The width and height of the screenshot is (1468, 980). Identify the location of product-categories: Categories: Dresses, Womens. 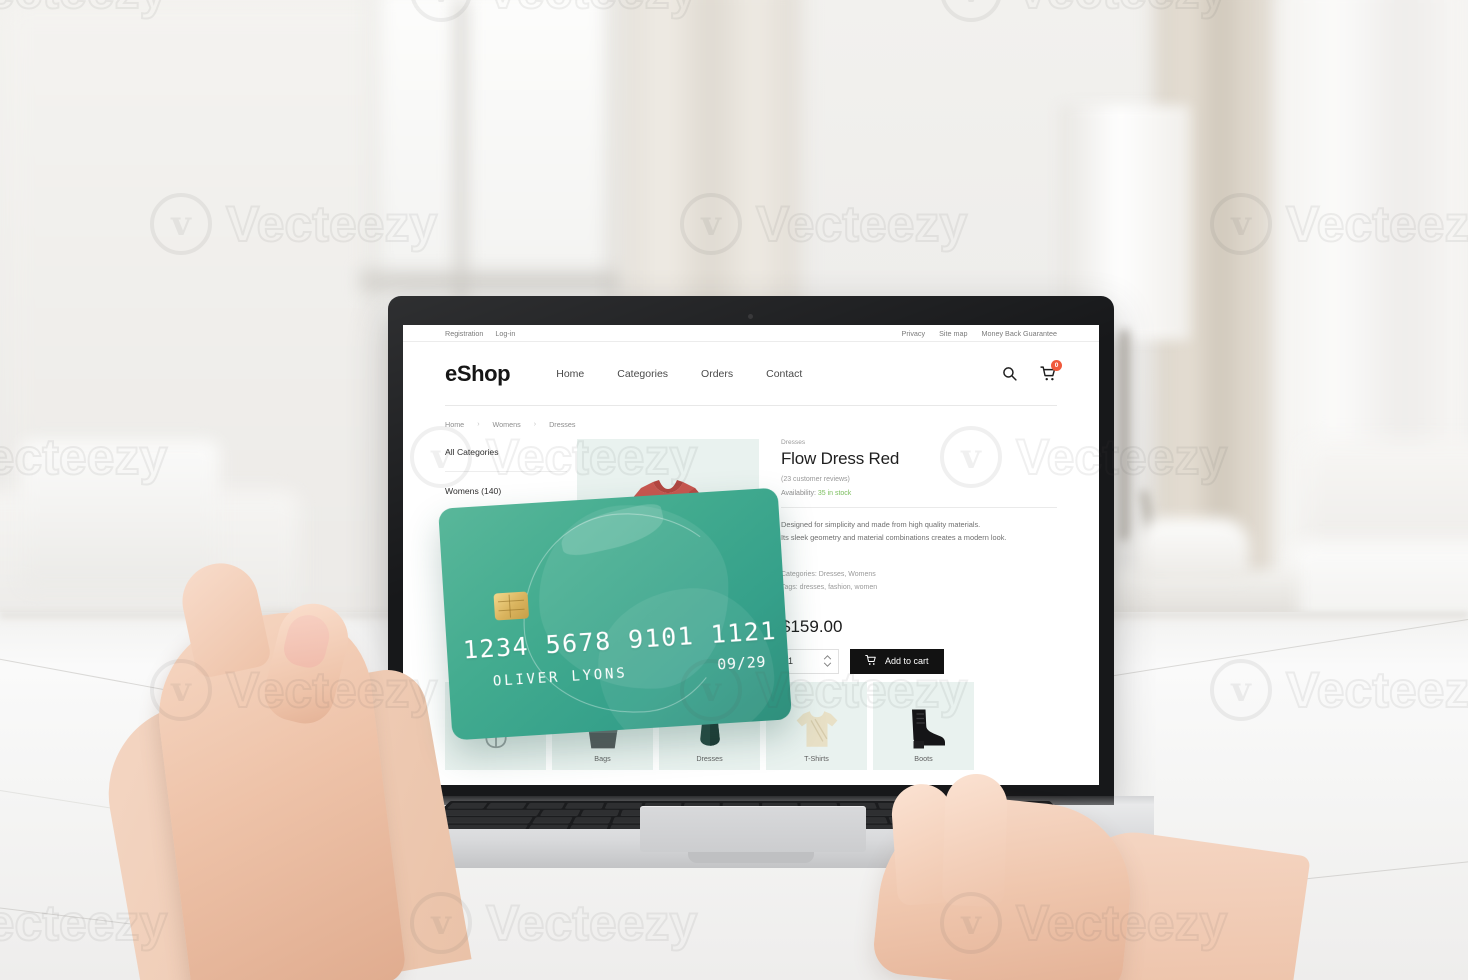
(828, 574).